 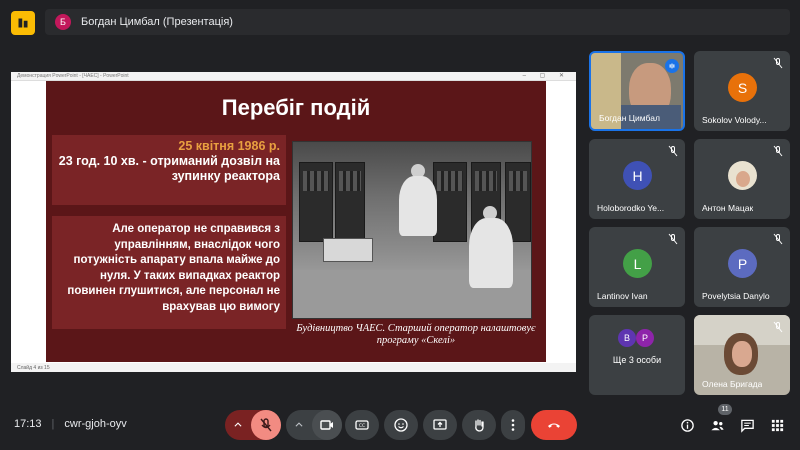 I want to click on mic-options-button, so click(x=238, y=425).